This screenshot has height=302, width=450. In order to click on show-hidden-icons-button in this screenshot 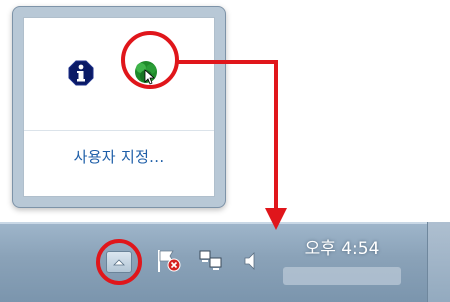, I will do `click(119, 262)`.